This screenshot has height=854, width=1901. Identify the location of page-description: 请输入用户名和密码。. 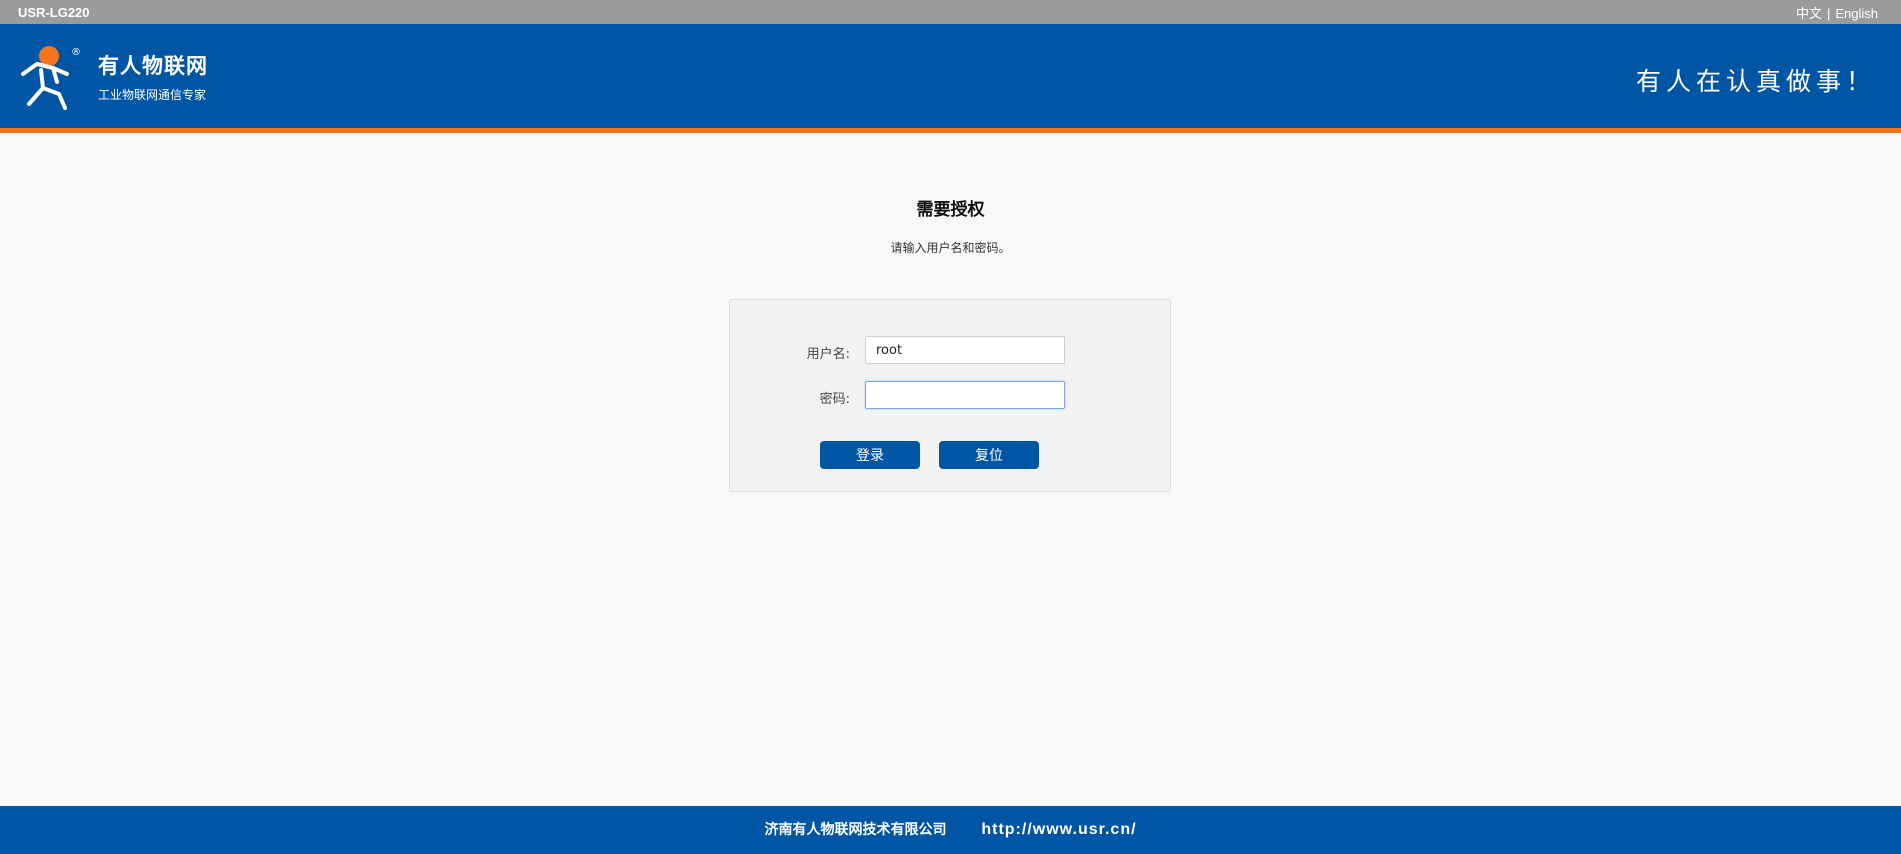
(950, 248).